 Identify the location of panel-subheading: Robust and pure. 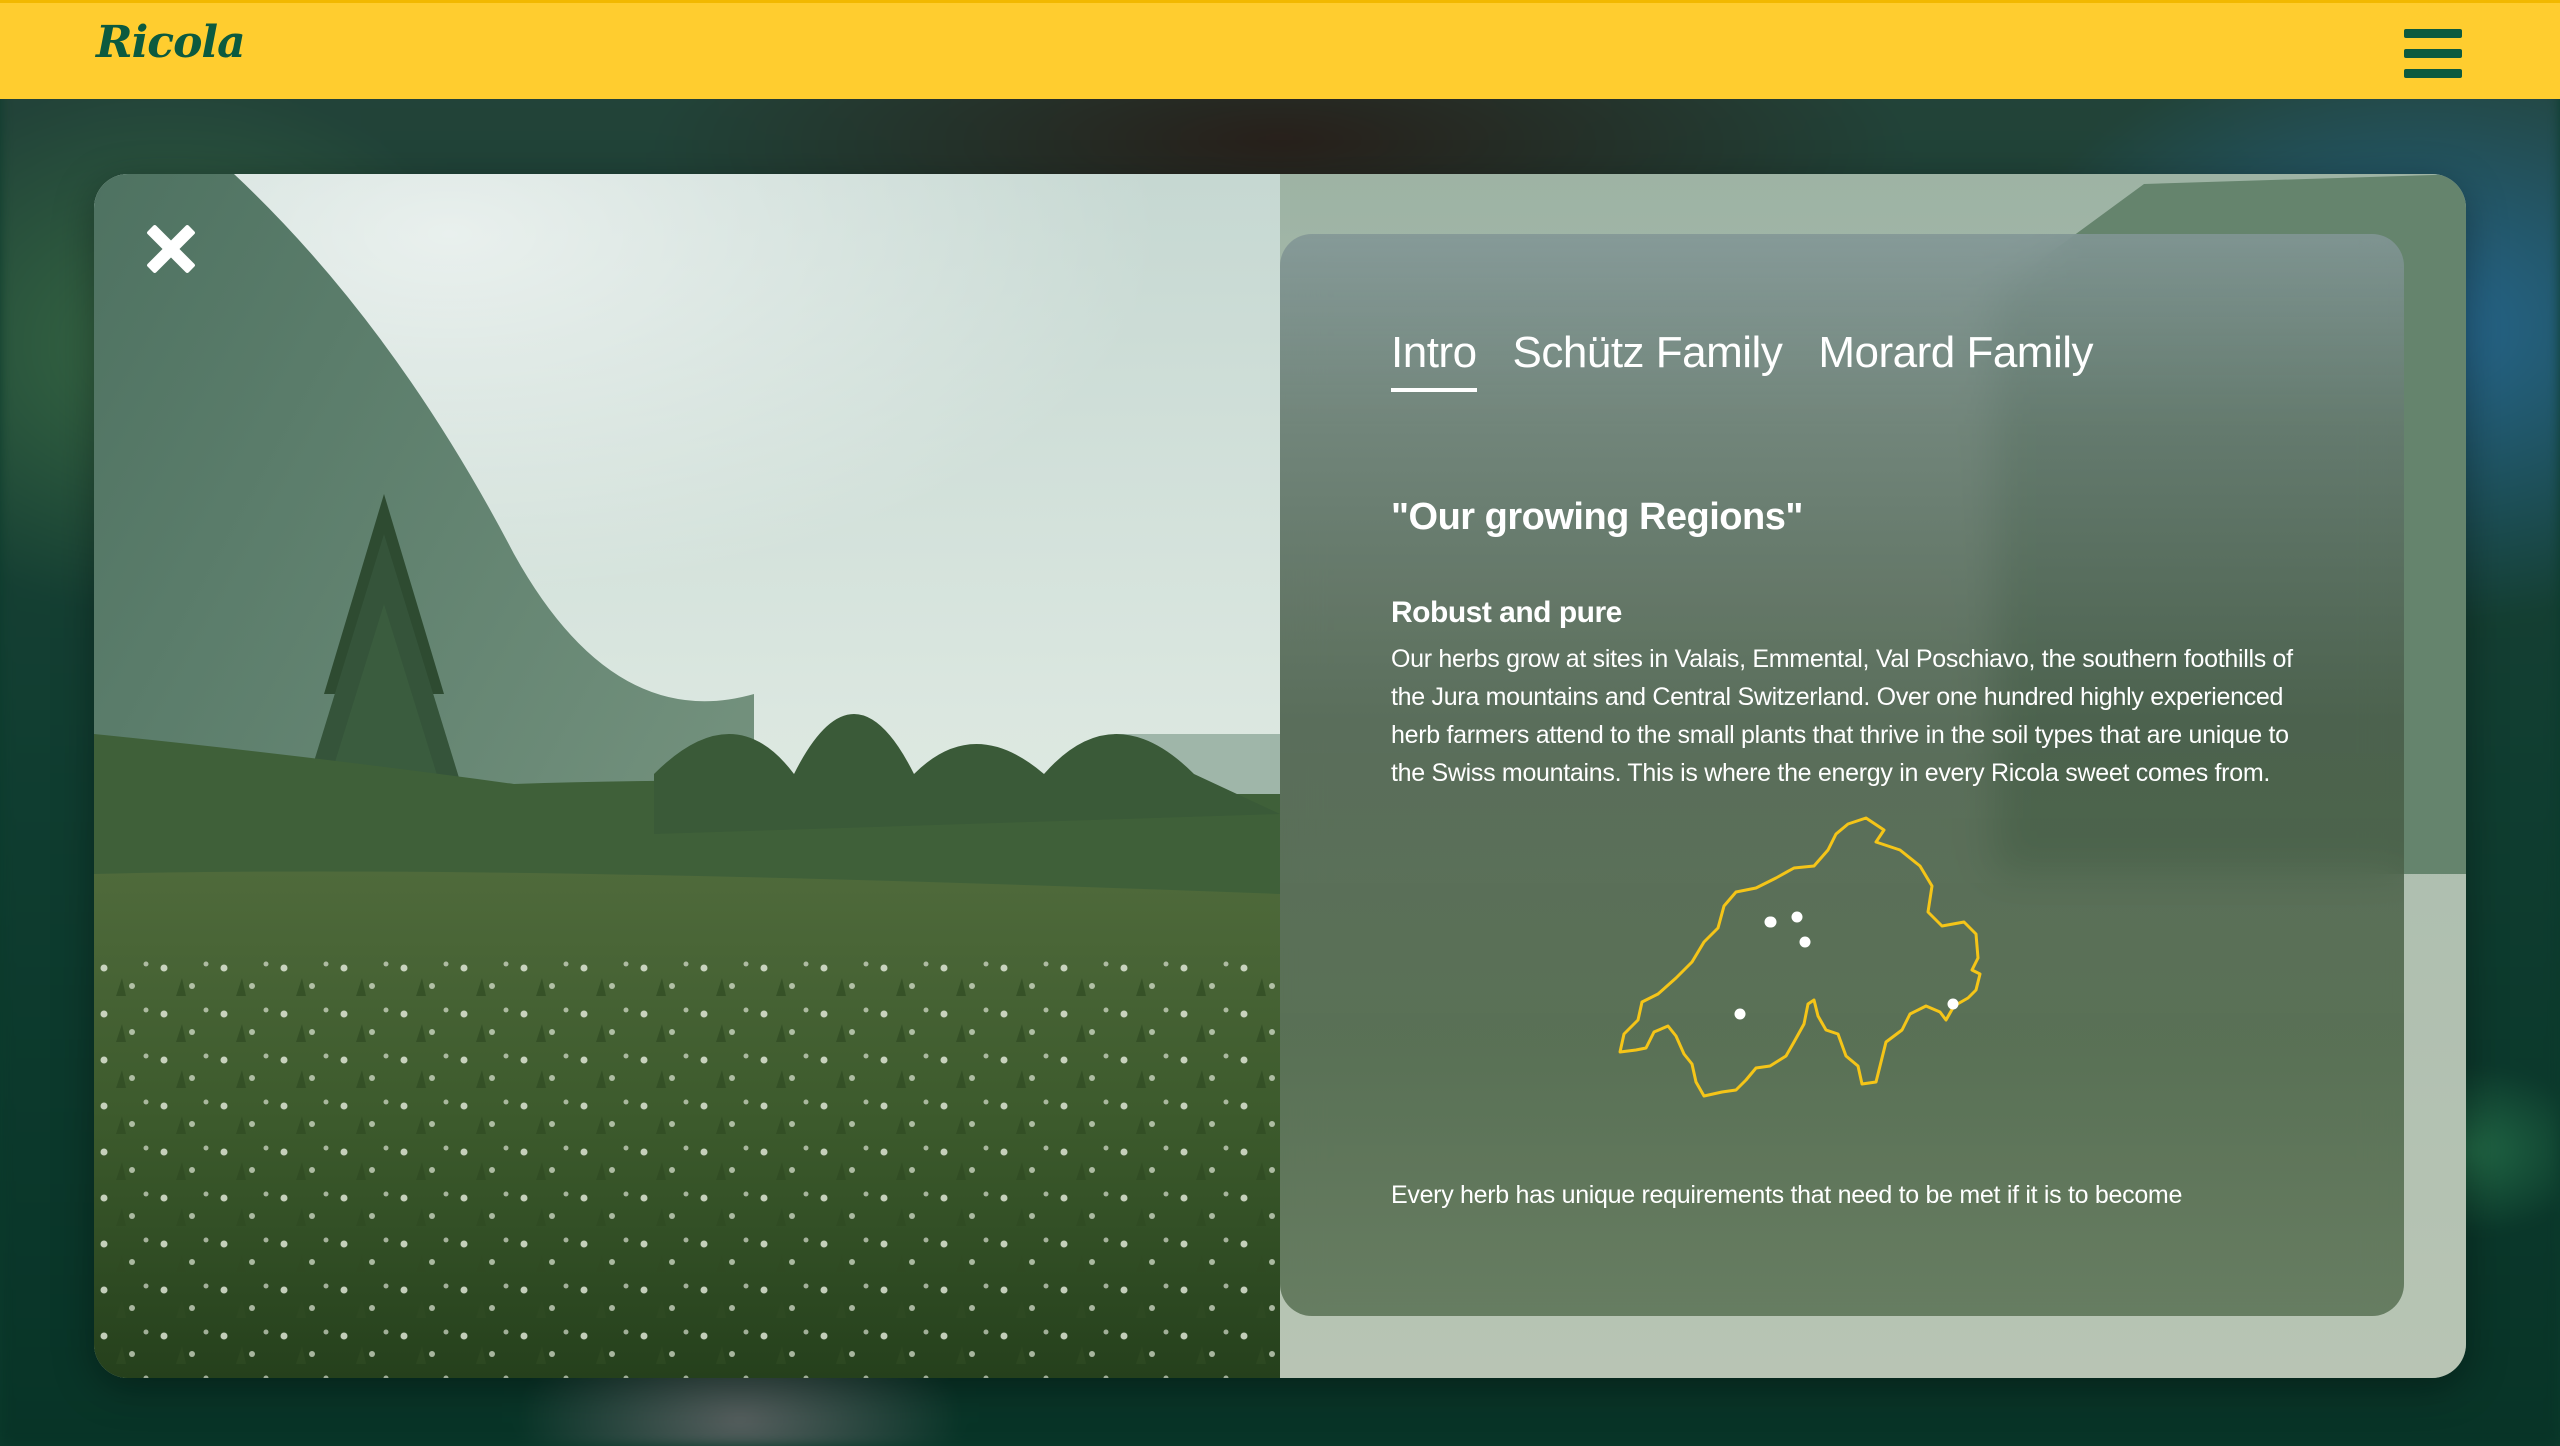
(1506, 612).